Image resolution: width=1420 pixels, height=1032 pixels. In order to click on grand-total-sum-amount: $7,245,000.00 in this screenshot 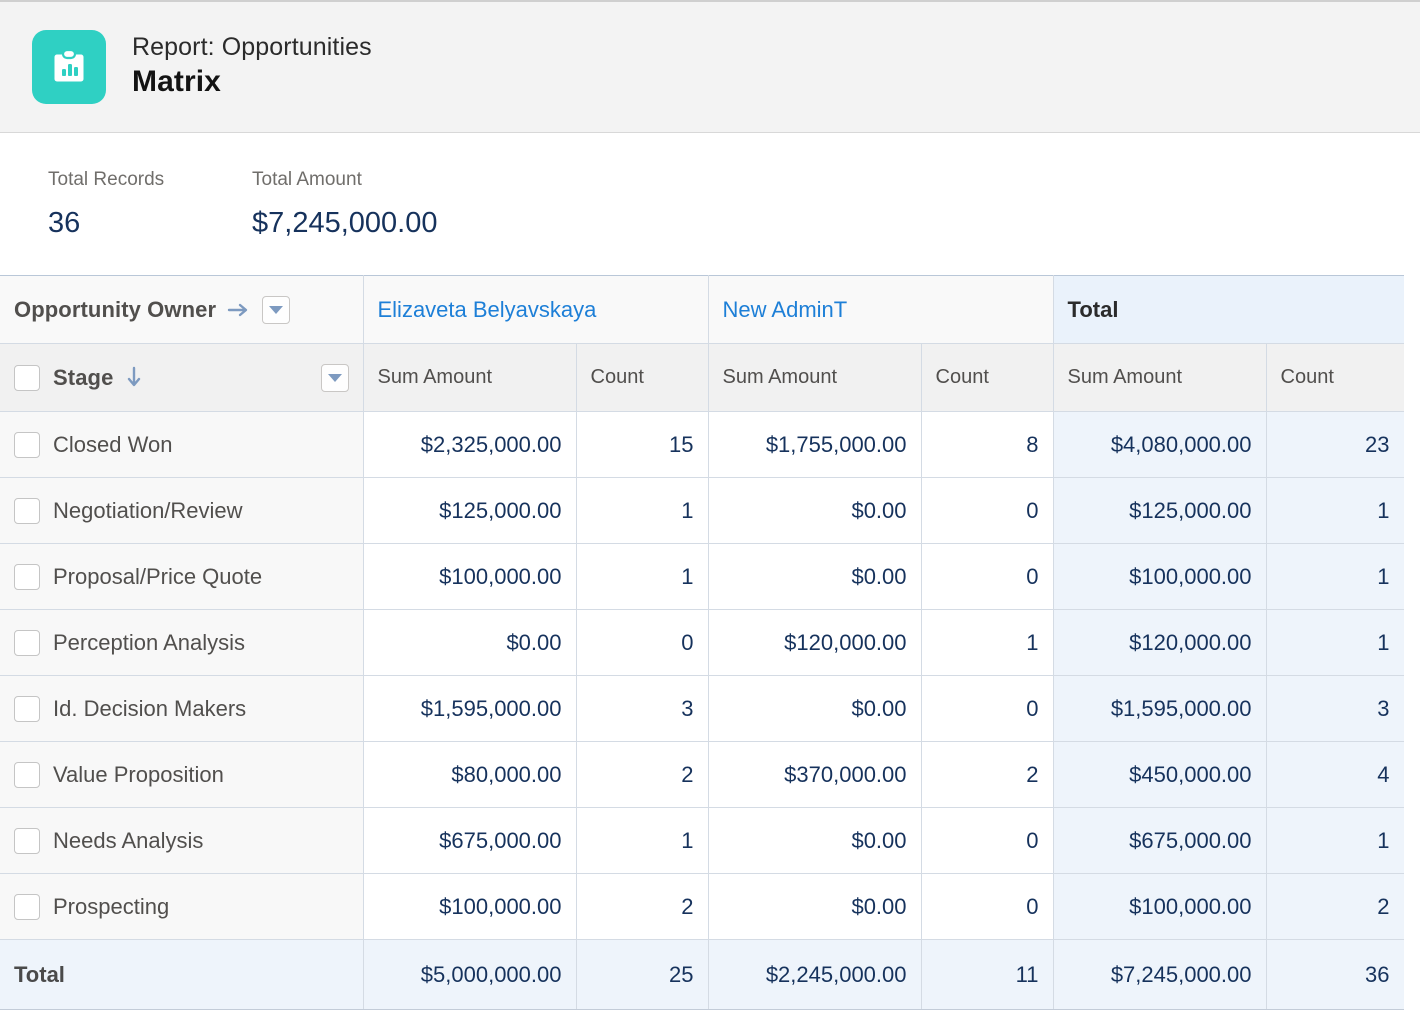, I will do `click(1159, 975)`.